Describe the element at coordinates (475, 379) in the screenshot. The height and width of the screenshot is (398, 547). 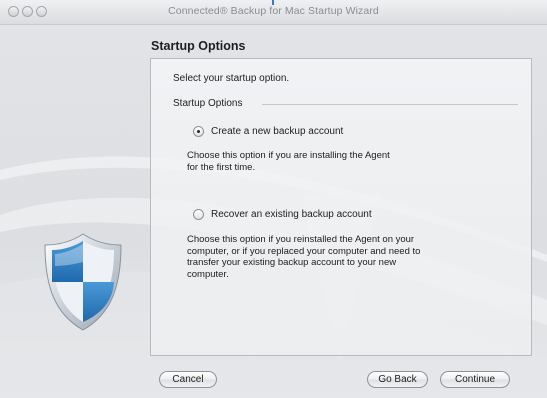
I see `continue-button: Continue` at that location.